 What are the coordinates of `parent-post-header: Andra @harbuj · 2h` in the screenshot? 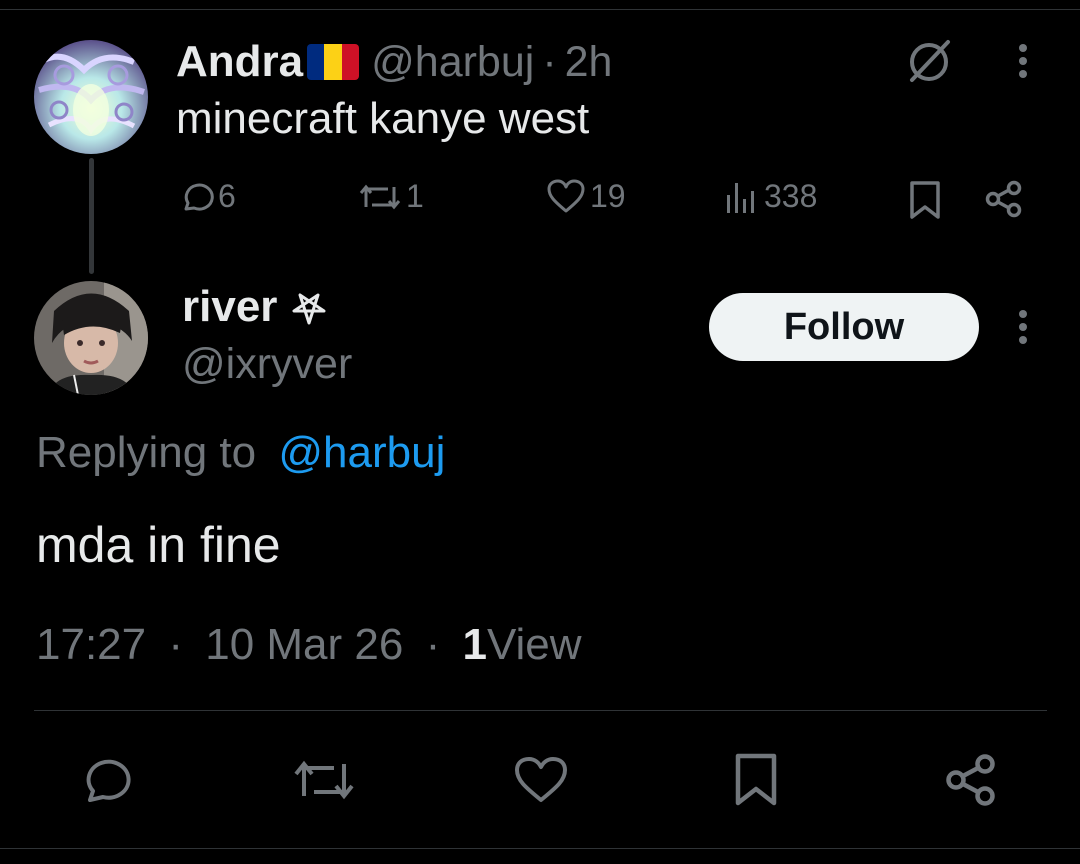 It's located at (394, 62).